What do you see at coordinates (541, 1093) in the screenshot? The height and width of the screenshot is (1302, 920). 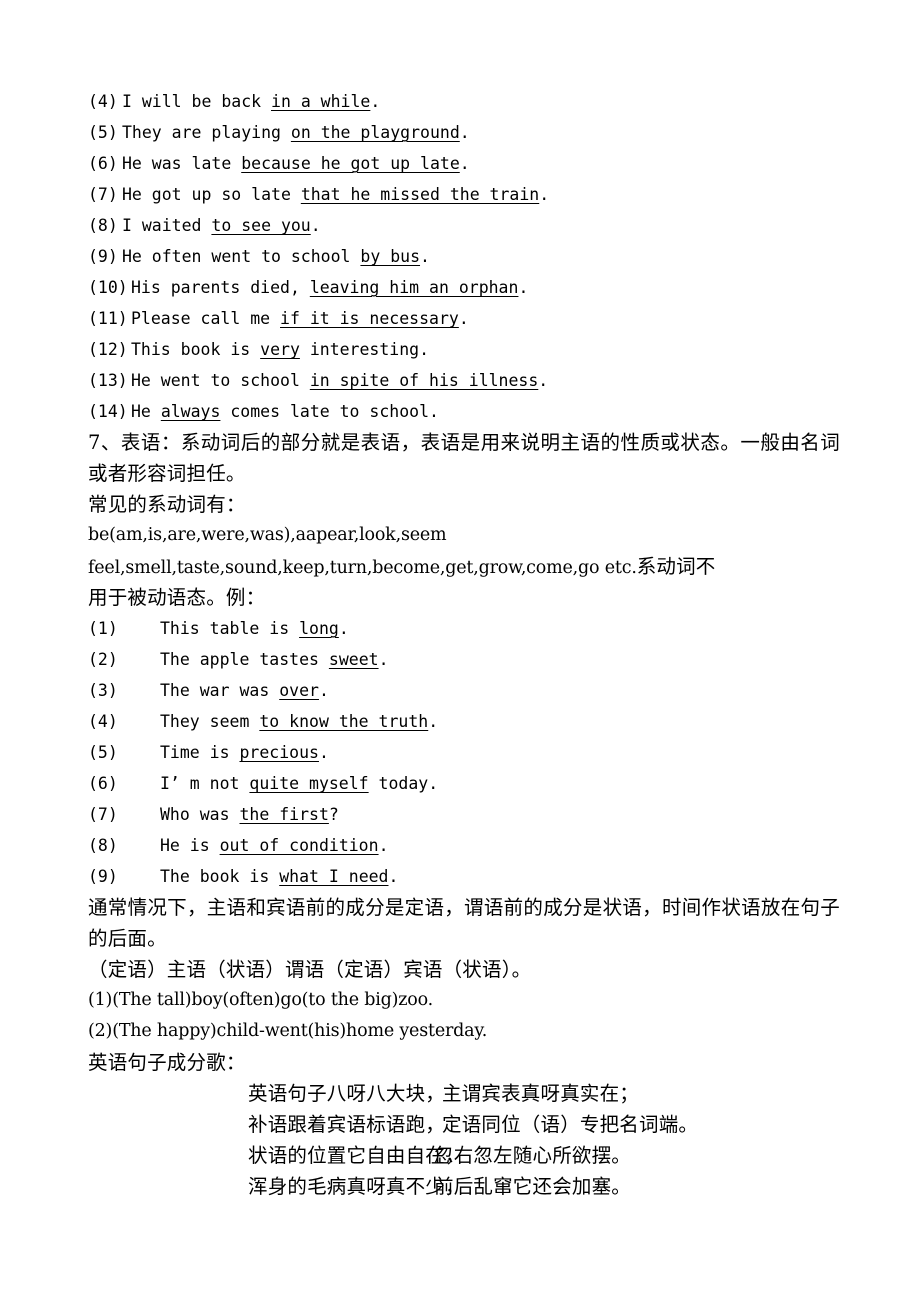 I see `song-line-second-half: 主谓宾表真呀真实在；` at bounding box center [541, 1093].